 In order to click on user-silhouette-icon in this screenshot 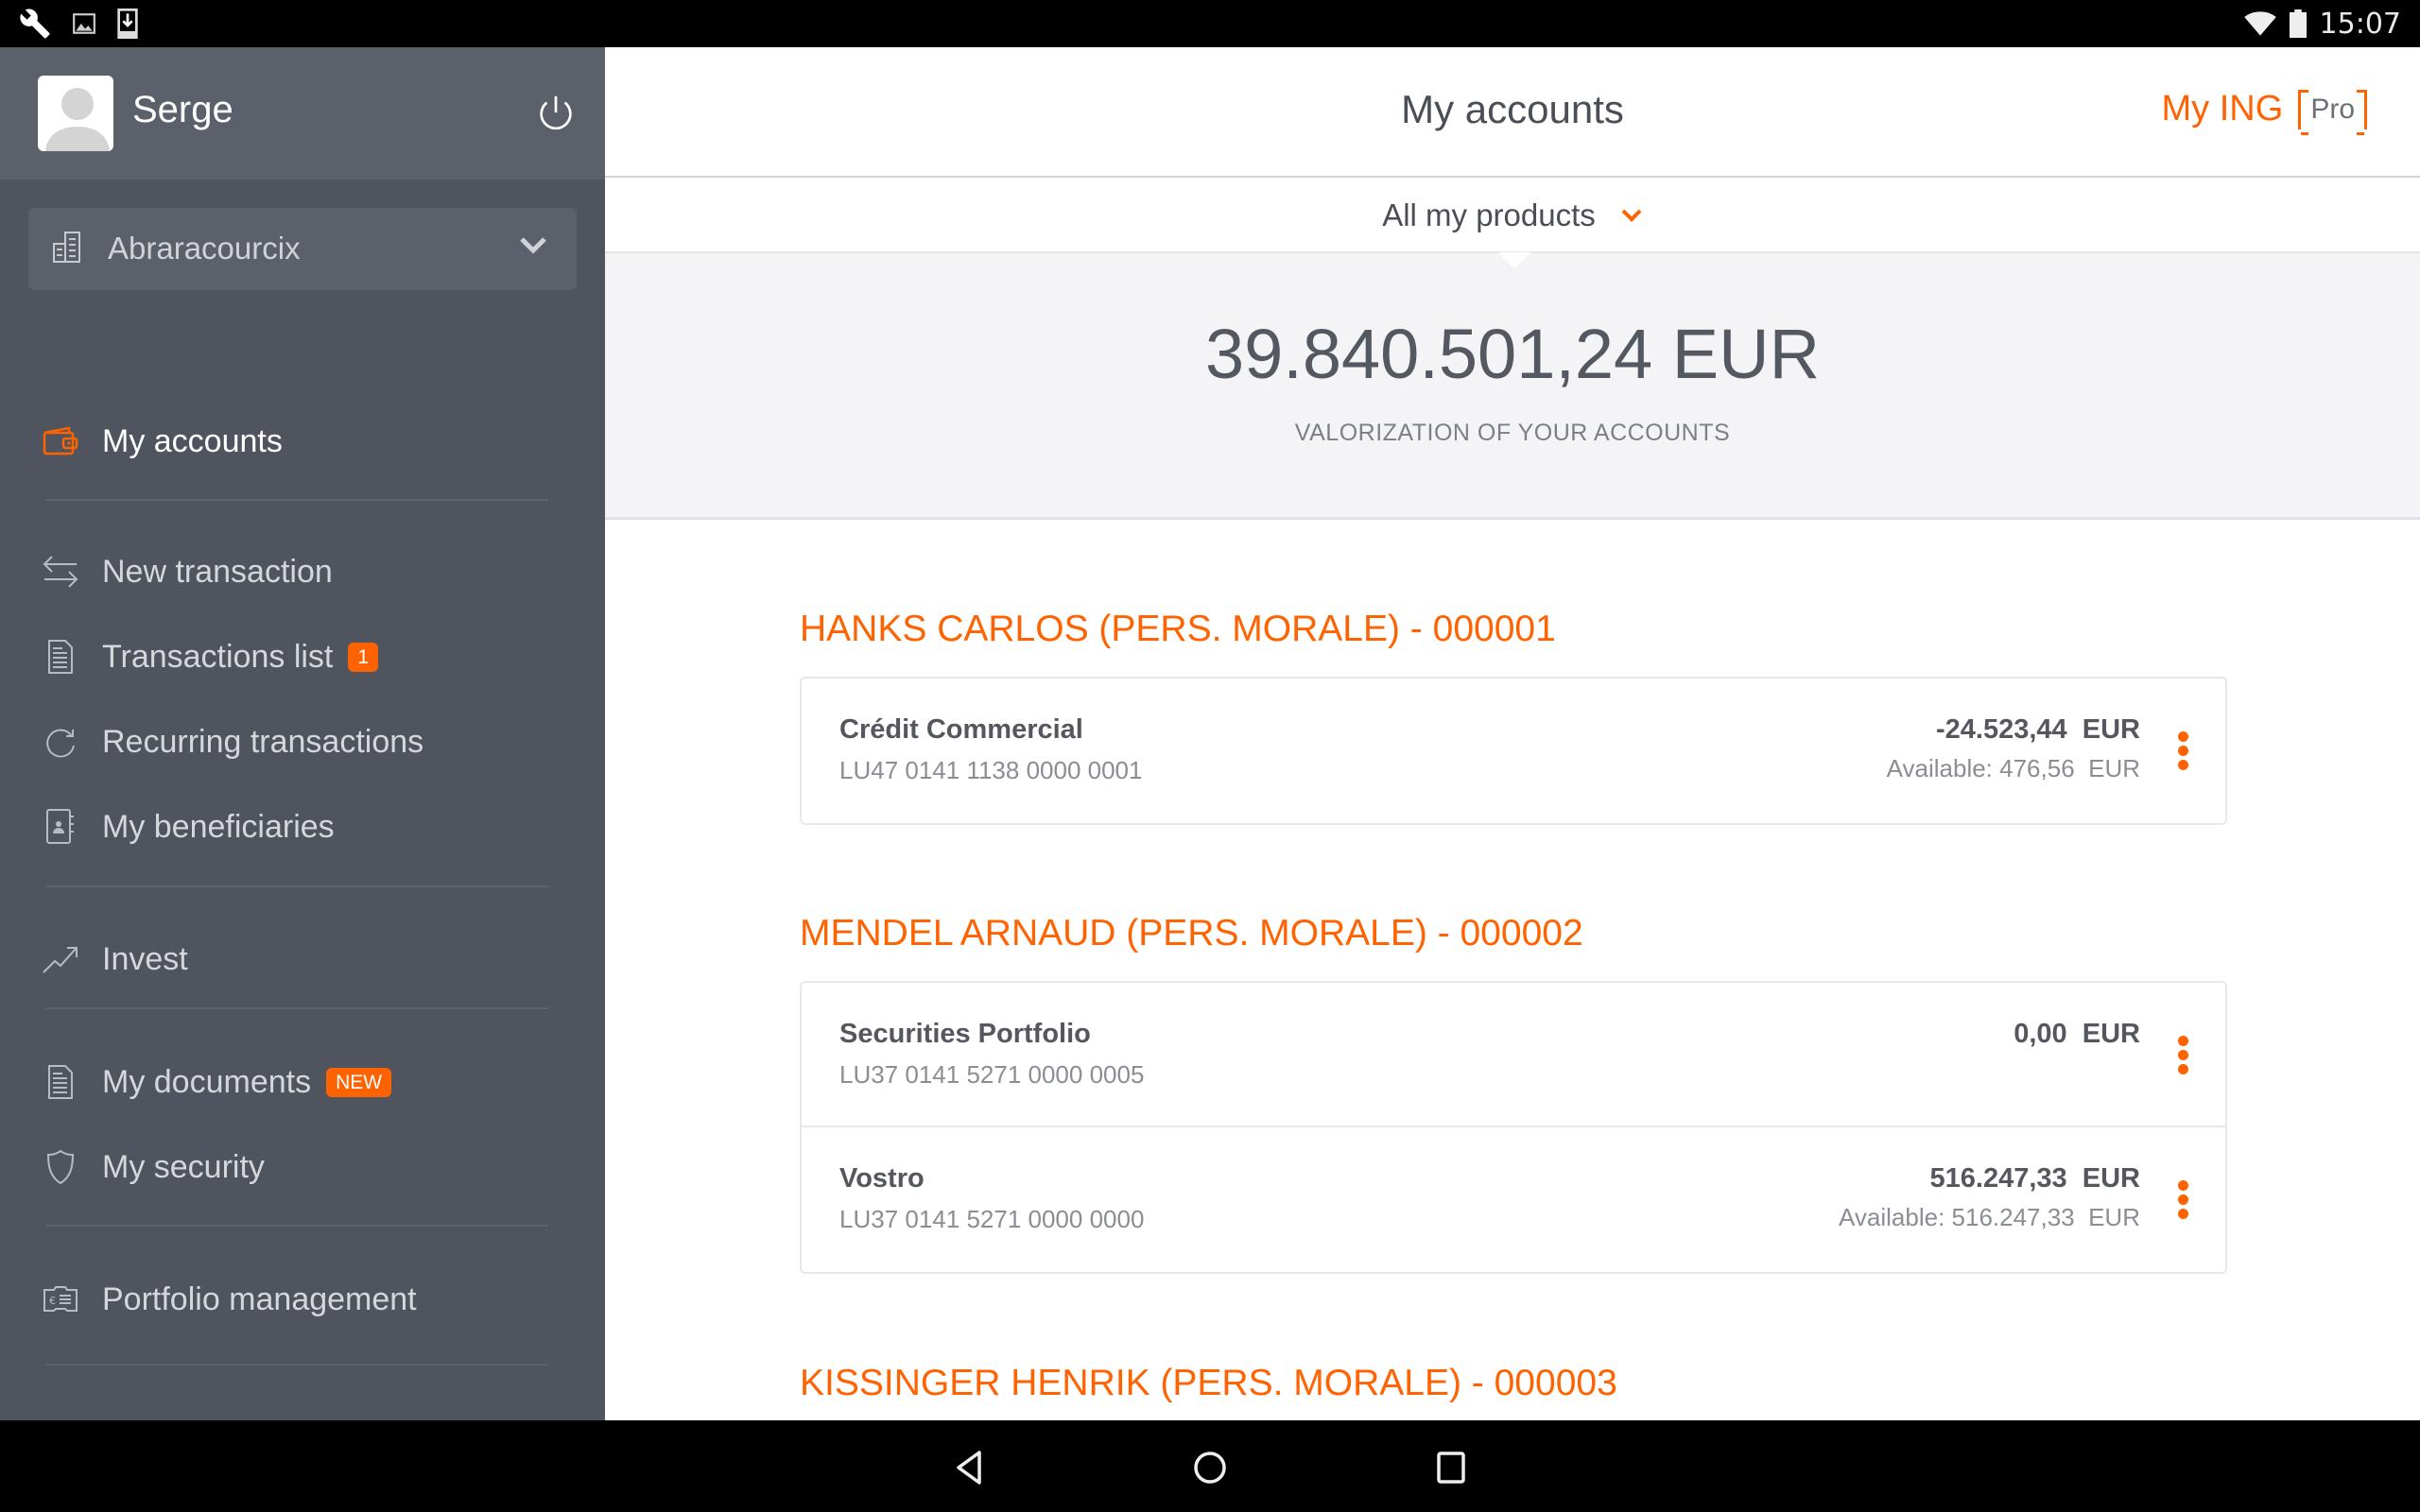, I will do `click(77, 119)`.